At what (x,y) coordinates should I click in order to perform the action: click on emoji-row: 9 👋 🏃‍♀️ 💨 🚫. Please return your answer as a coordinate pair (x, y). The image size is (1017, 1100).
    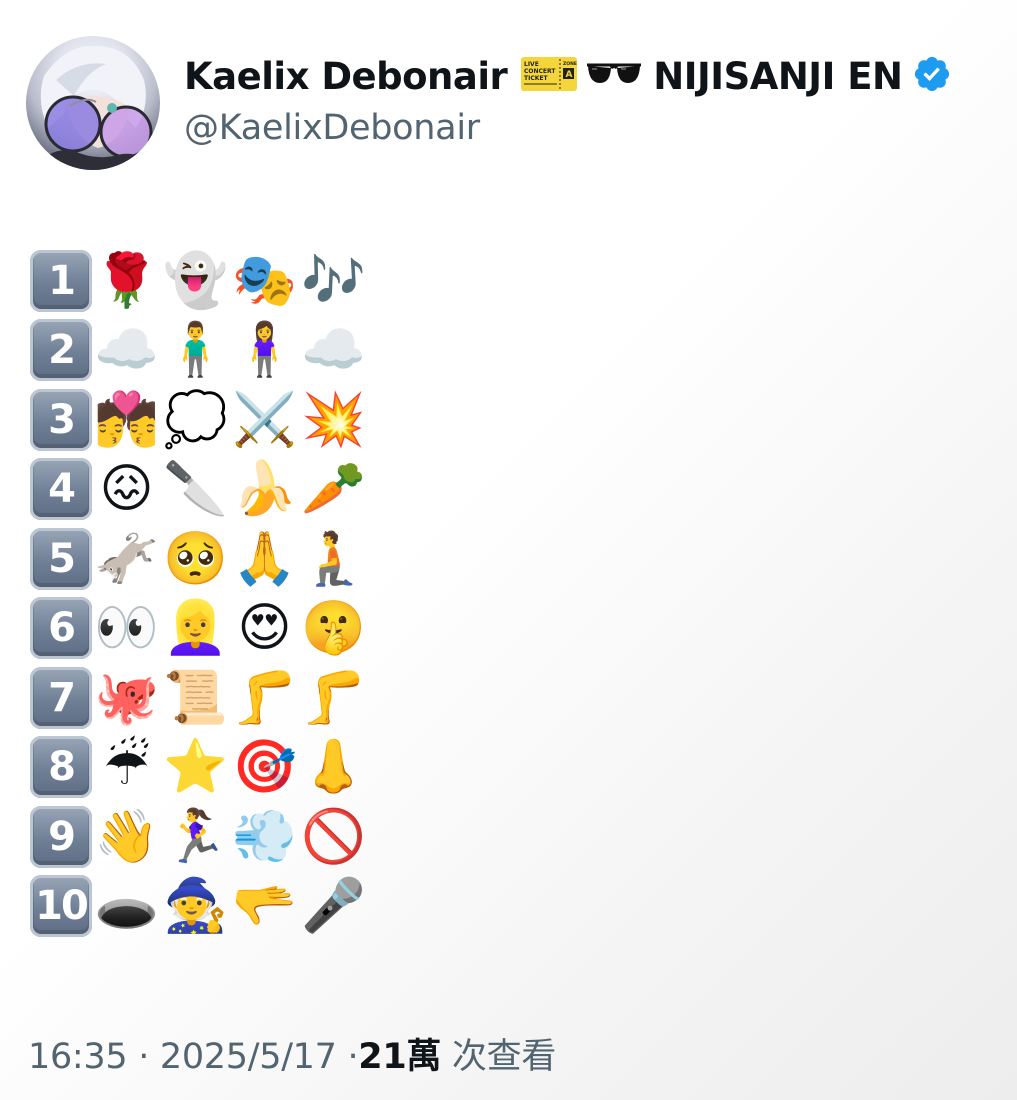
    Looking at the image, I should click on (199, 837).